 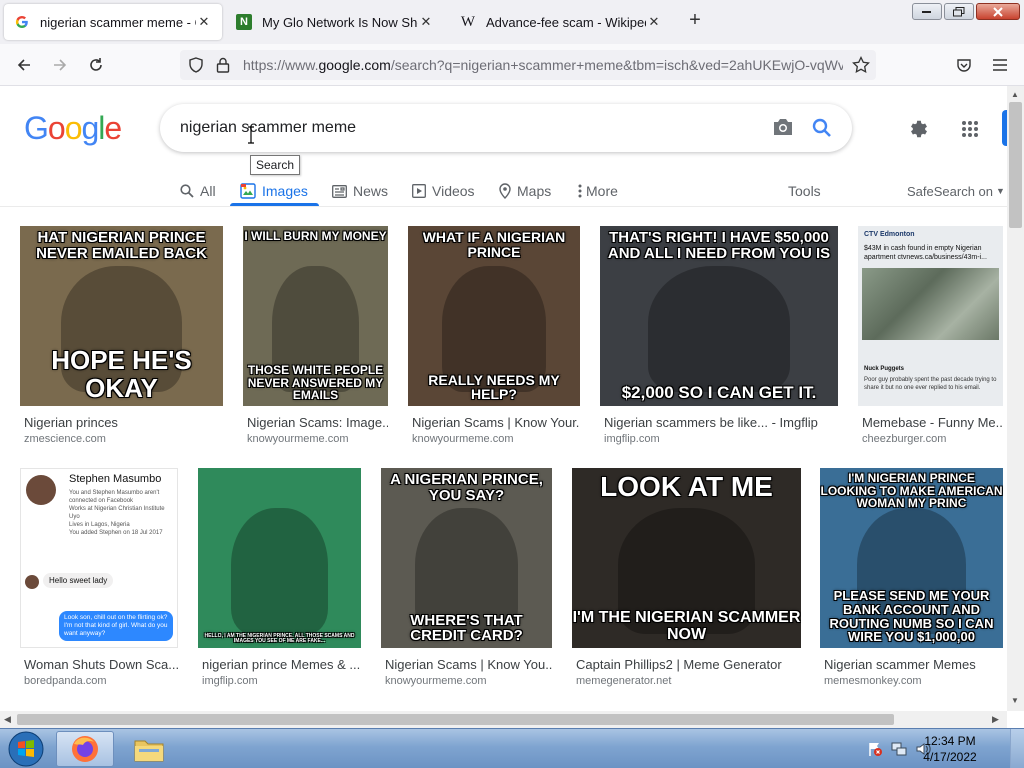 I want to click on forward-button, so click(x=60, y=65).